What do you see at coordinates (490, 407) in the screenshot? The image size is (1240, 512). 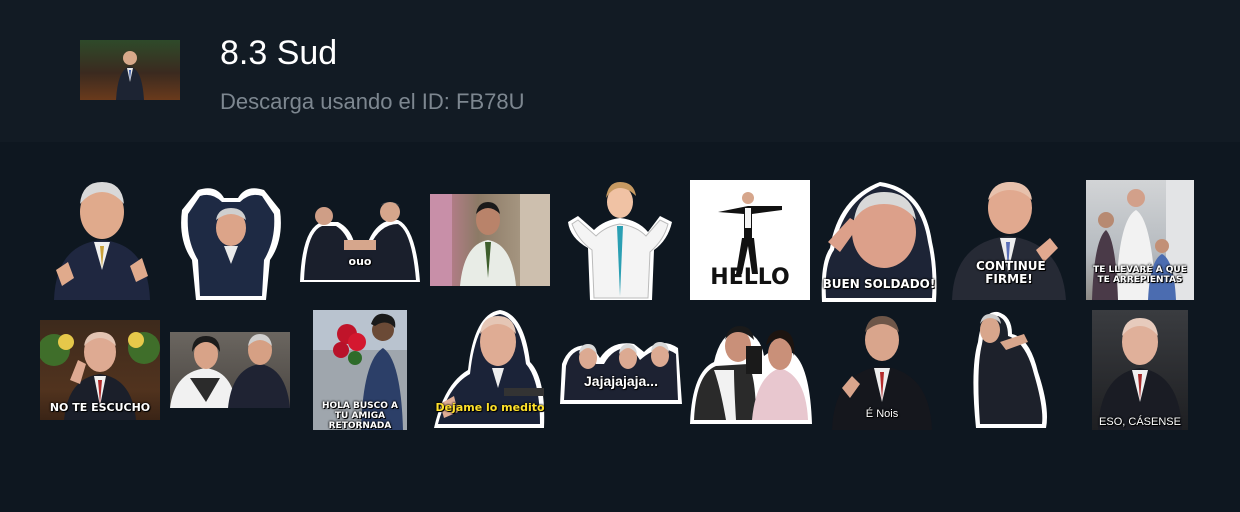 I see `sticker-caption: Dejame lo medito` at bounding box center [490, 407].